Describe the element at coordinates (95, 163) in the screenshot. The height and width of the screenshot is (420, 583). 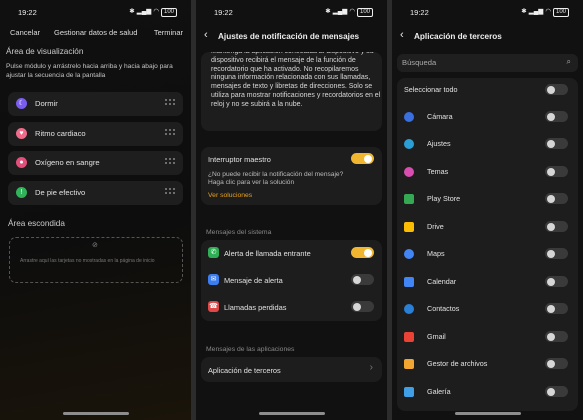
I see `module-row: ● Oxígeno en sangre` at that location.